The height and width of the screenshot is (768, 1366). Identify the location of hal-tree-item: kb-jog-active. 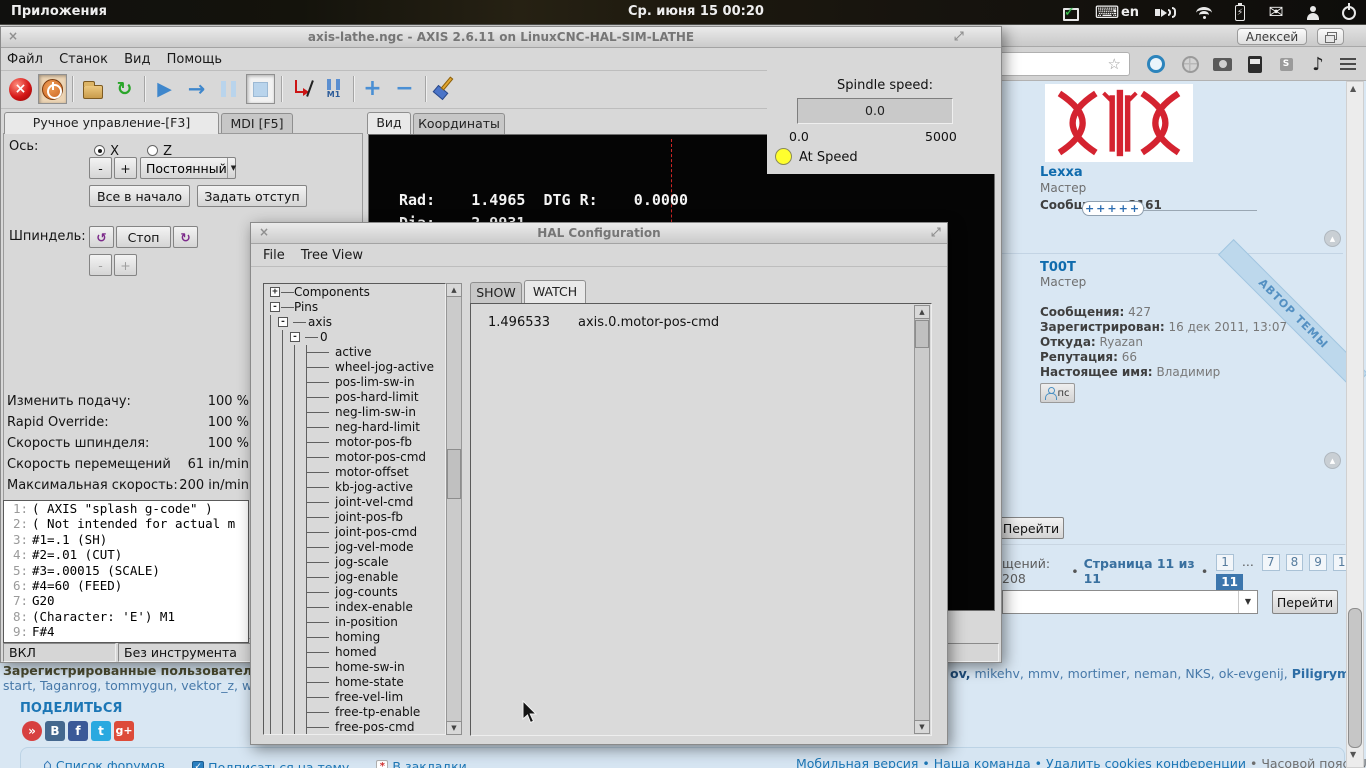
(355, 487).